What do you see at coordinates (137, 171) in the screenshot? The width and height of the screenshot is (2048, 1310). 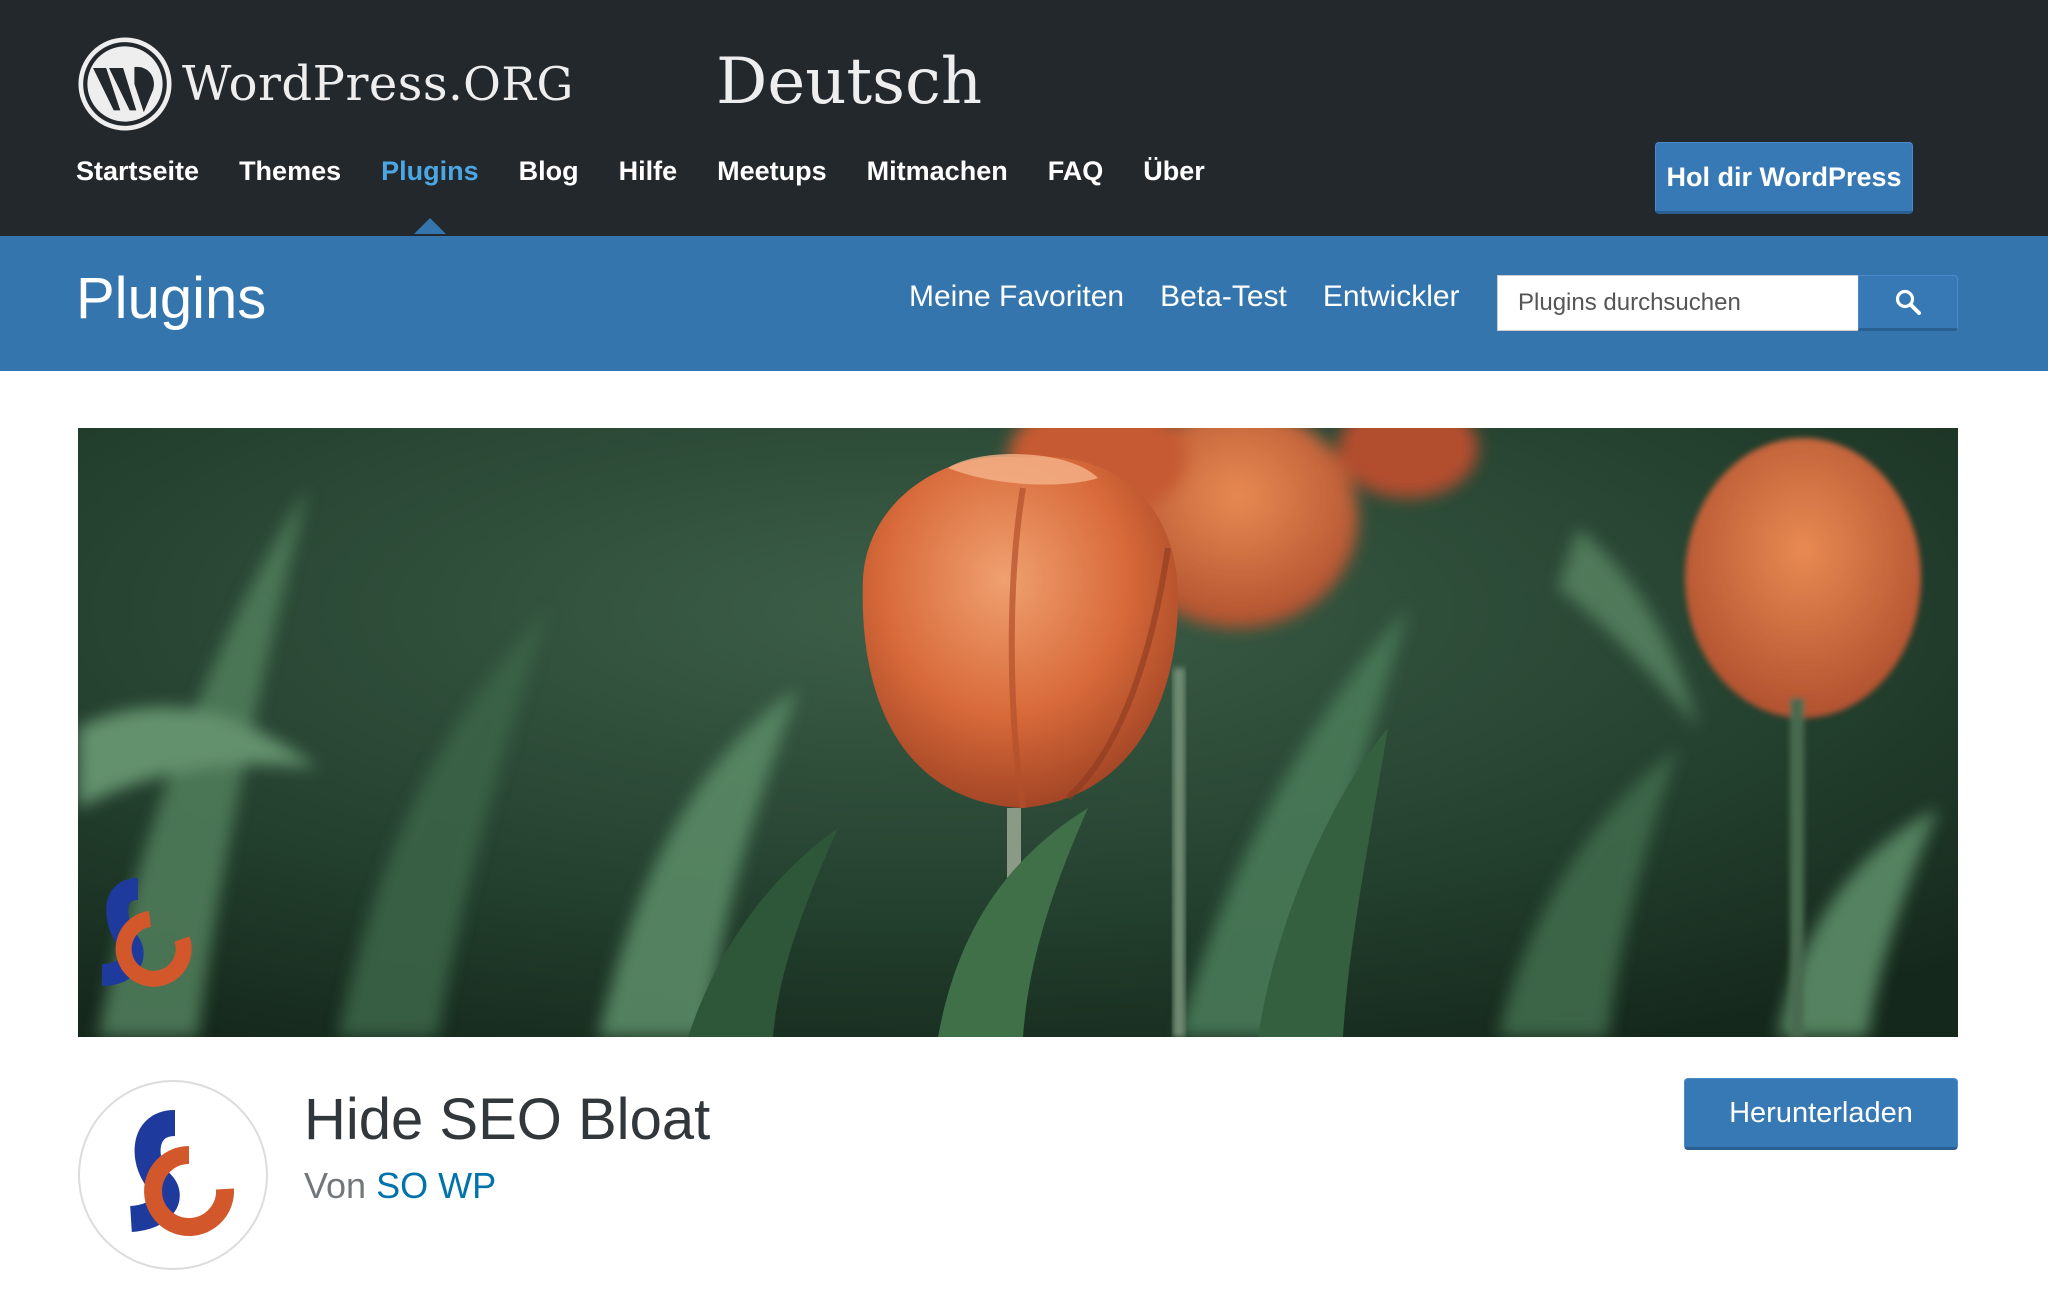 I see `nav-startseite: Startseite` at bounding box center [137, 171].